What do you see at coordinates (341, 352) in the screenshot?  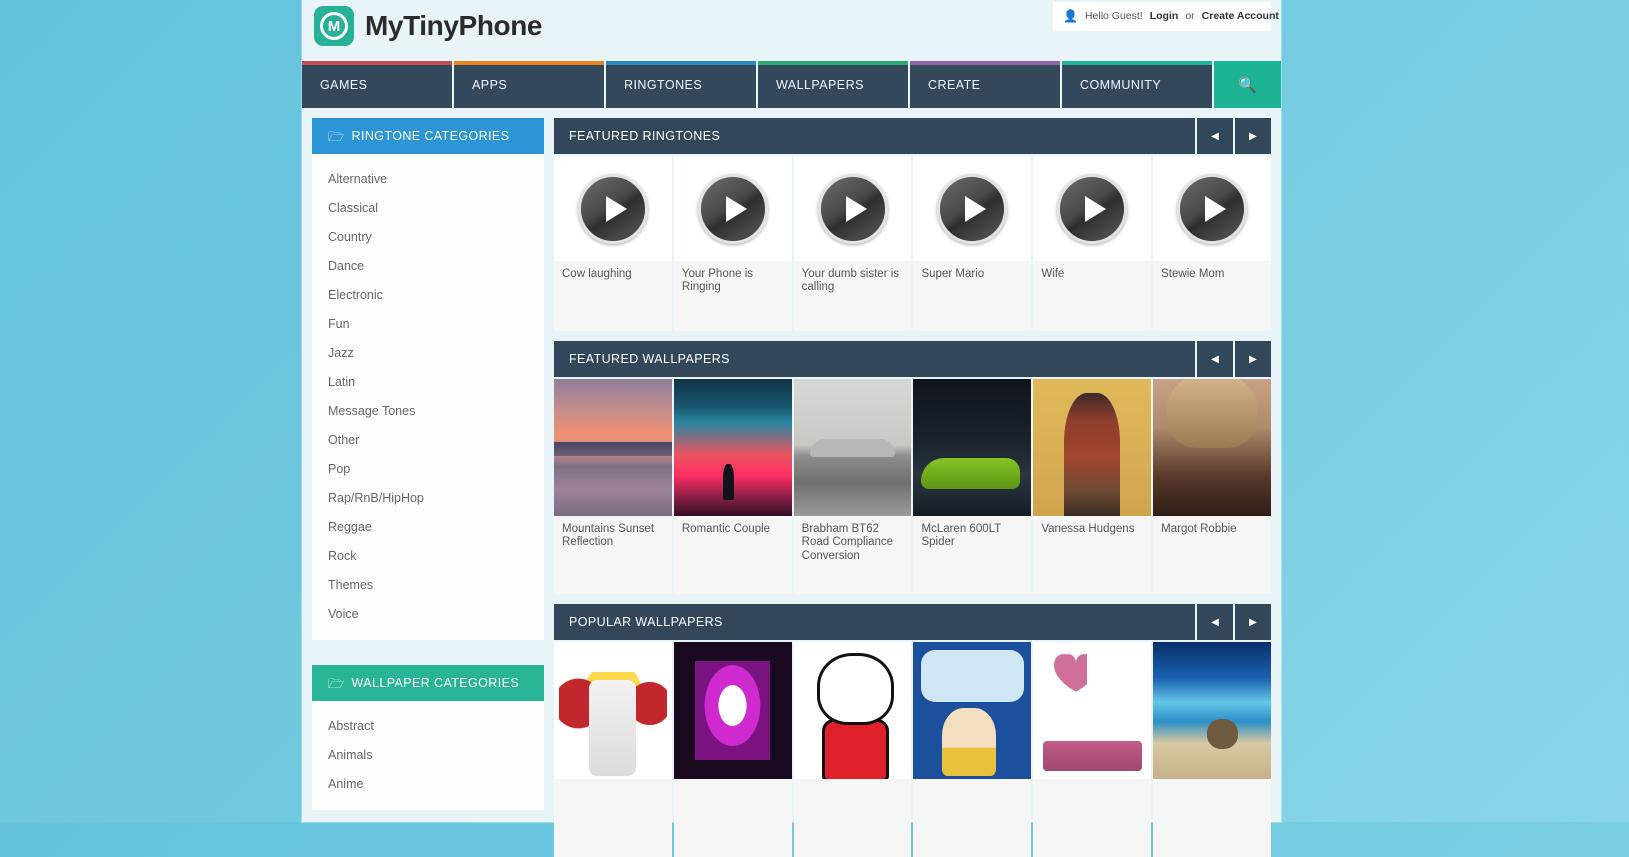 I see `category-label: Jazz` at bounding box center [341, 352].